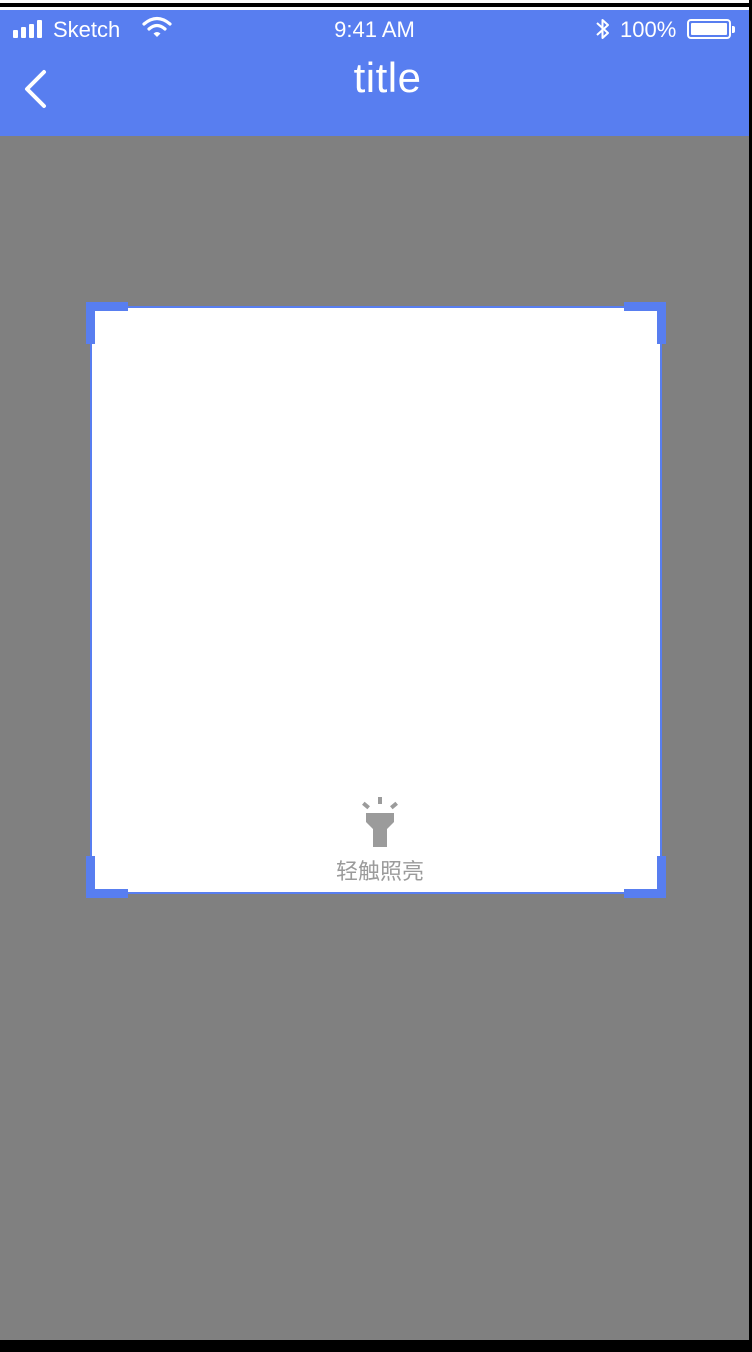 The width and height of the screenshot is (752, 1352). Describe the element at coordinates (645, 877) in the screenshot. I see `scan-corner-bottom-right` at that location.